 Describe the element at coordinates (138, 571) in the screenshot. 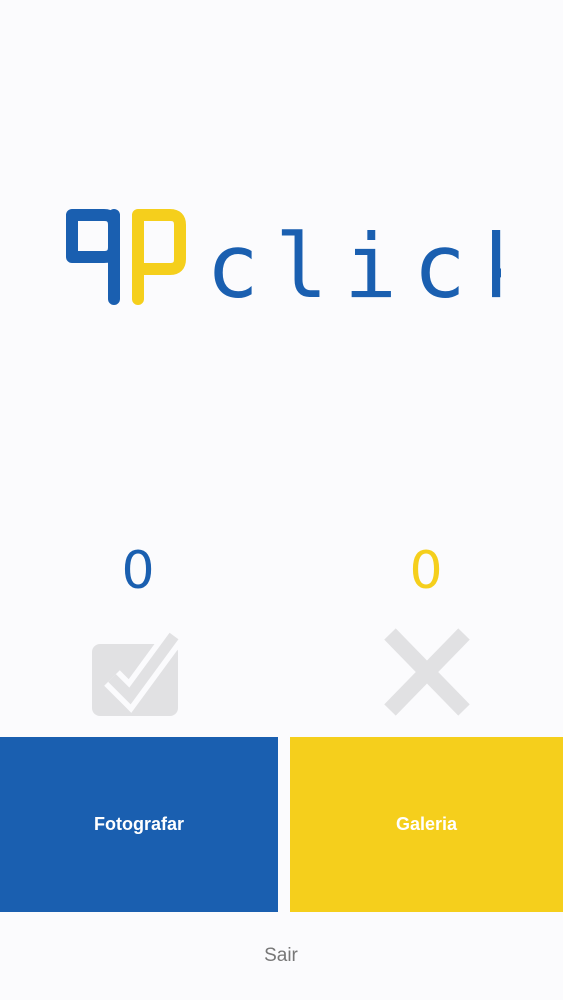

I see `success-count: 0` at that location.